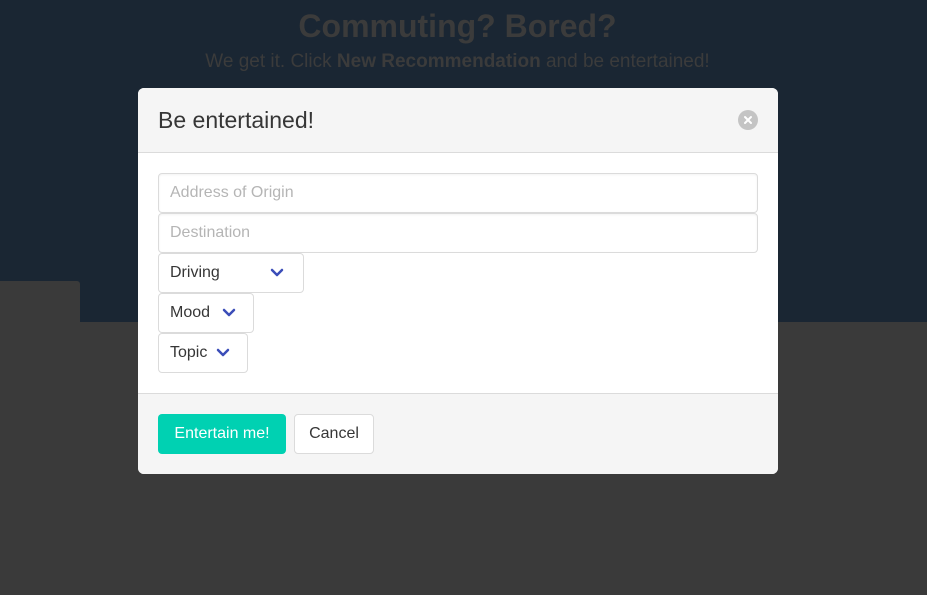  I want to click on hero-title: Commuting? Bored?, so click(457, 26).